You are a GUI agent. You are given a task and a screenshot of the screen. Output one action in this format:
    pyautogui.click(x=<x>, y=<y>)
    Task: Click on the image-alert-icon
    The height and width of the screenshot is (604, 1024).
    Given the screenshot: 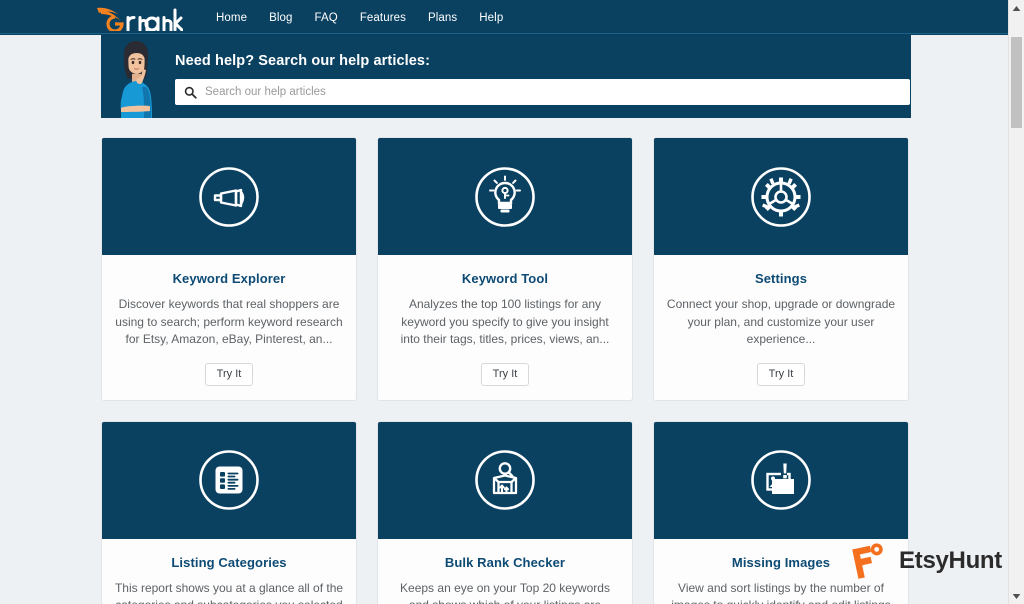 What is the action you would take?
    pyautogui.click(x=781, y=480)
    